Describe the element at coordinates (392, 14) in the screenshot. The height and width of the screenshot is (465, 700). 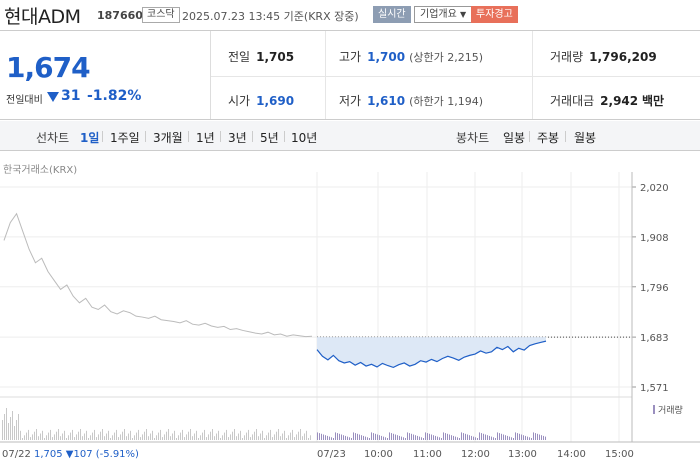
I see `realtime-button: 실시간` at that location.